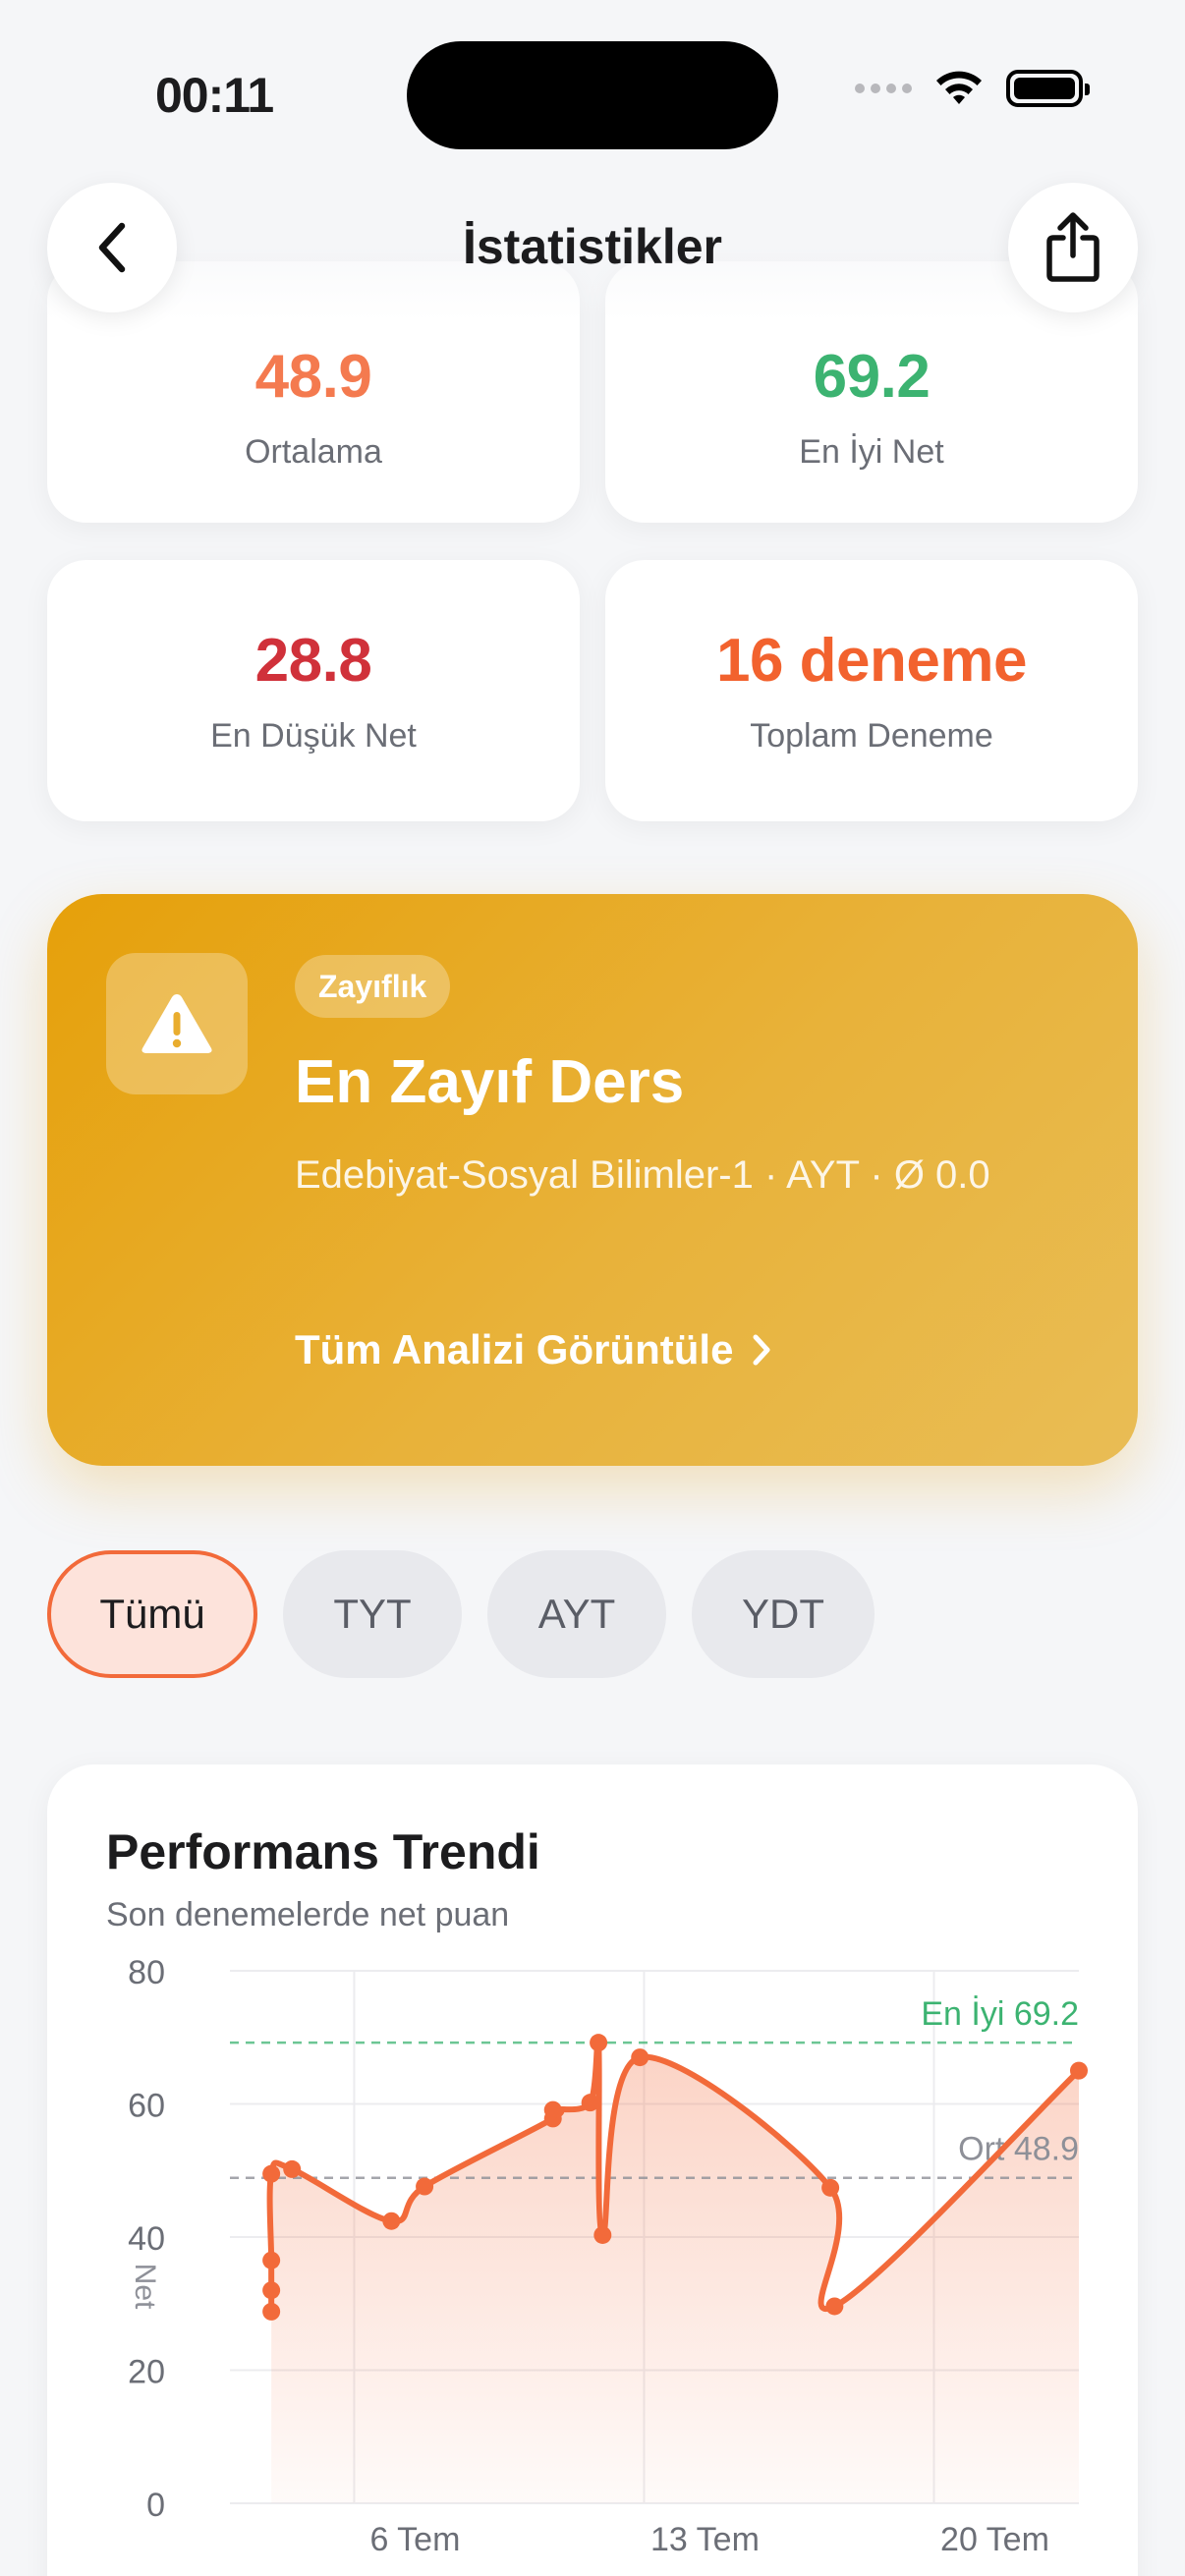  Describe the element at coordinates (995, 2539) in the screenshot. I see `x-tick-label: 20 Tem` at that location.